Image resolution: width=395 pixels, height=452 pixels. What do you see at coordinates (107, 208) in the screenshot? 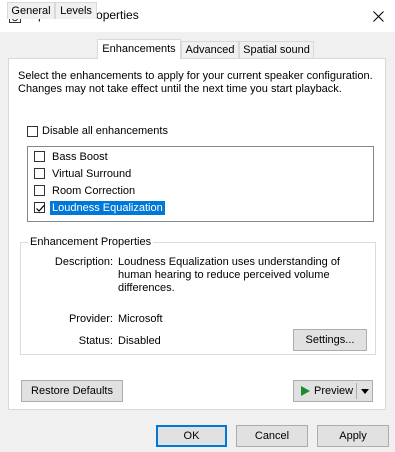
I see `list-item-label: Loudness Equalization` at bounding box center [107, 208].